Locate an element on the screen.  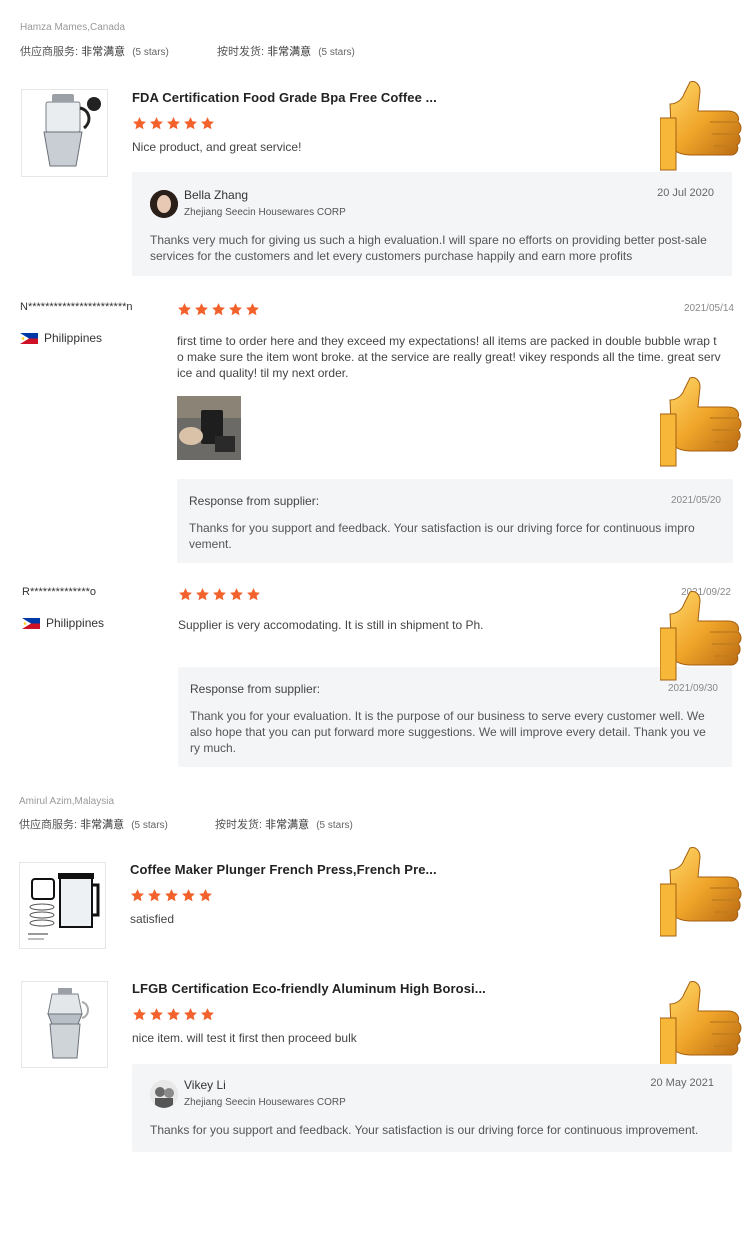
response-text-line: vement. is located at coordinates (210, 544).